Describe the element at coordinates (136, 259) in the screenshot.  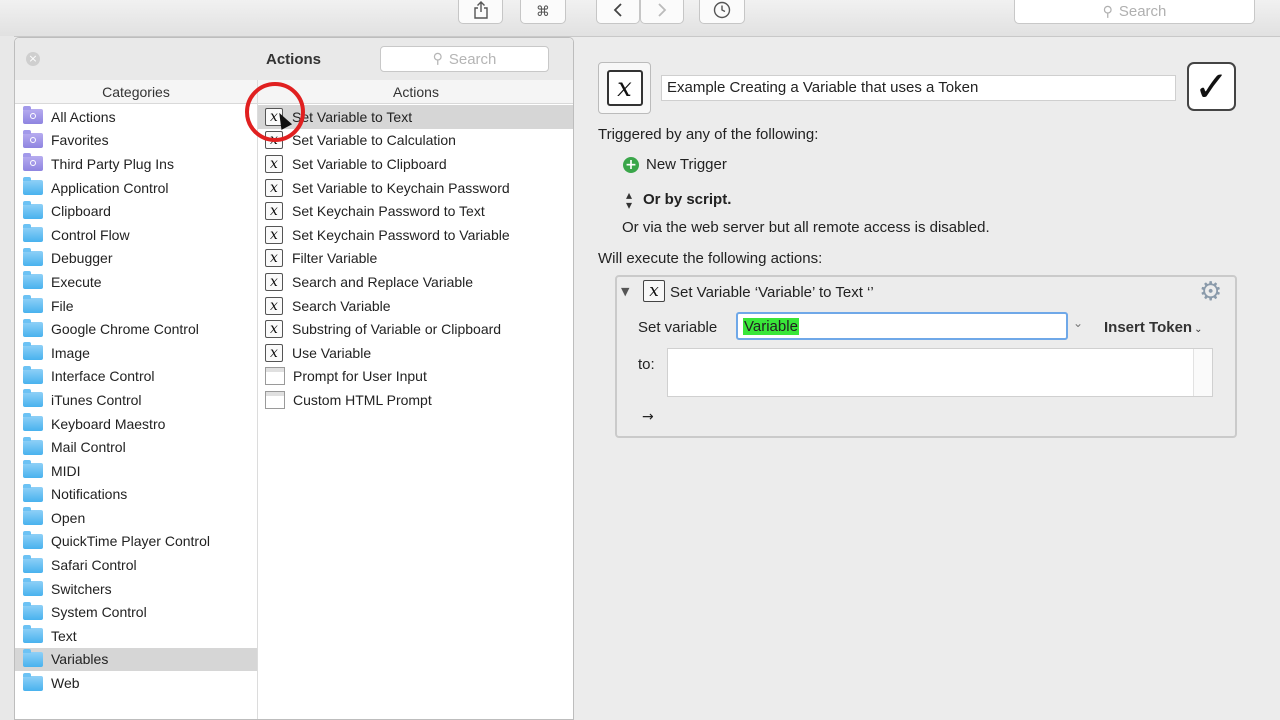
I see `category-item: Debugger` at that location.